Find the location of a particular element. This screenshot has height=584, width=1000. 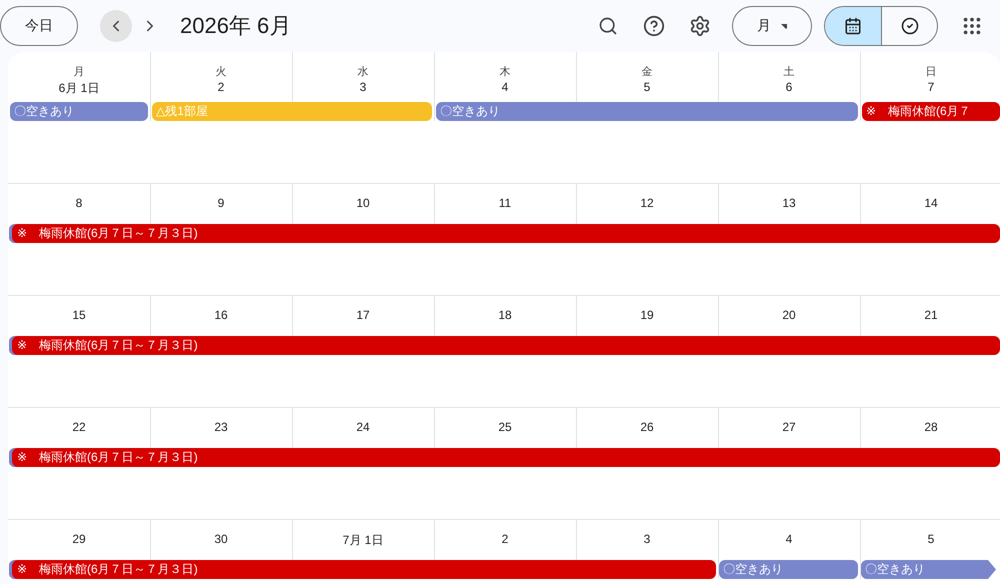

date-label: 26 is located at coordinates (647, 427).